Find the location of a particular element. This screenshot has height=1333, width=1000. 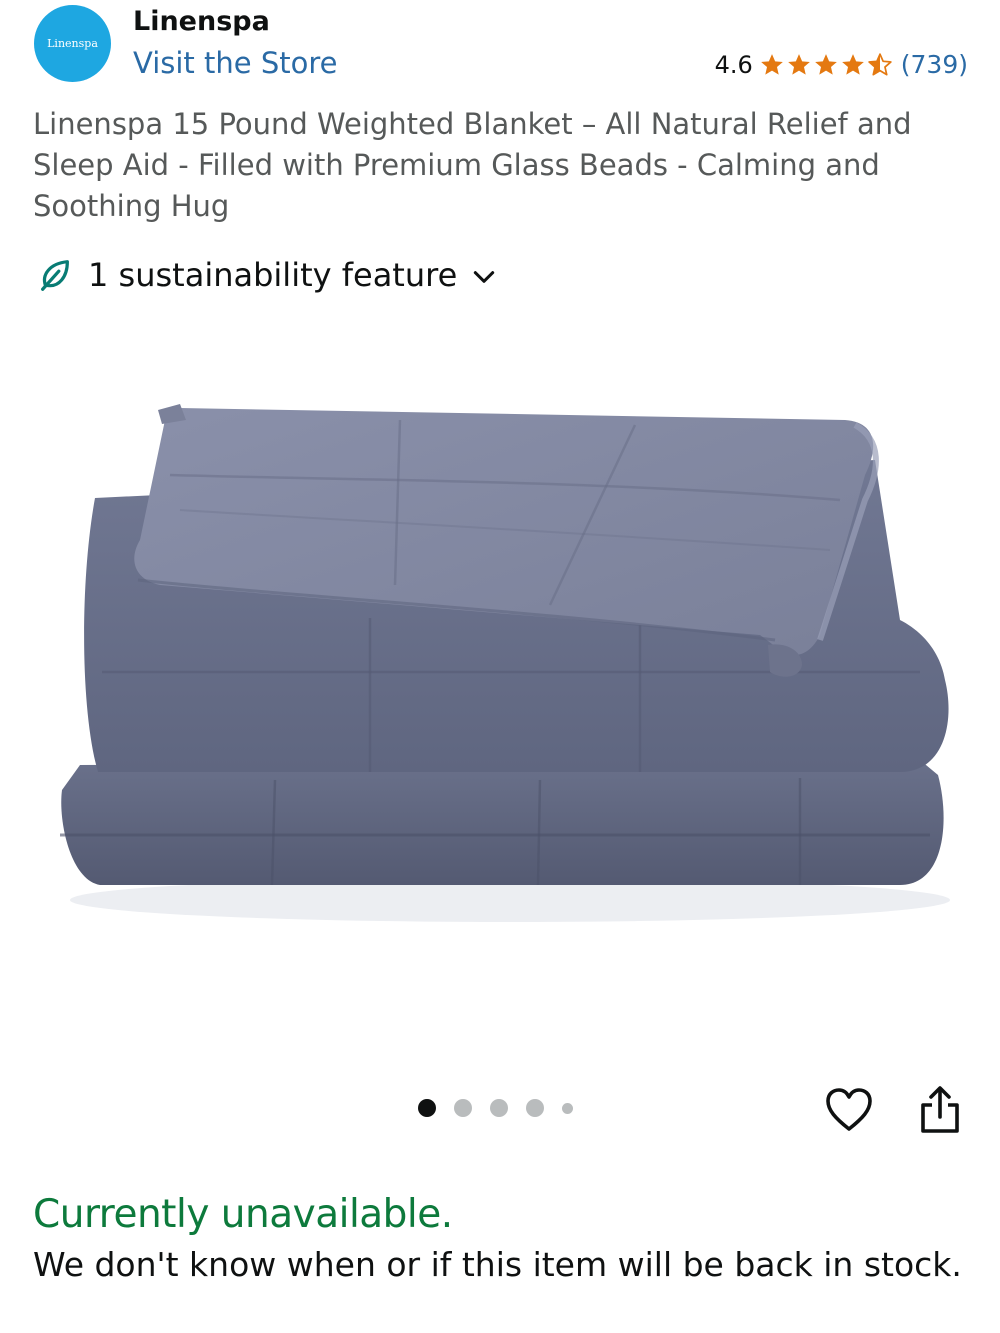

image-carousel-indicator is located at coordinates (504, 1108).